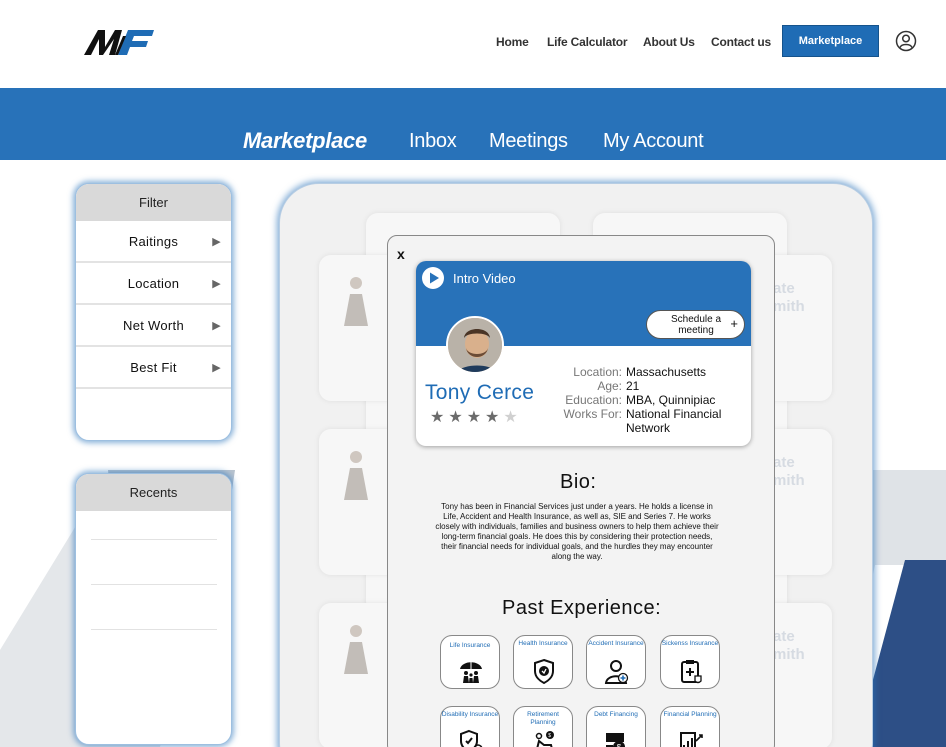  I want to click on experience-retirement-planning: Retirement Planning $, so click(543, 726).